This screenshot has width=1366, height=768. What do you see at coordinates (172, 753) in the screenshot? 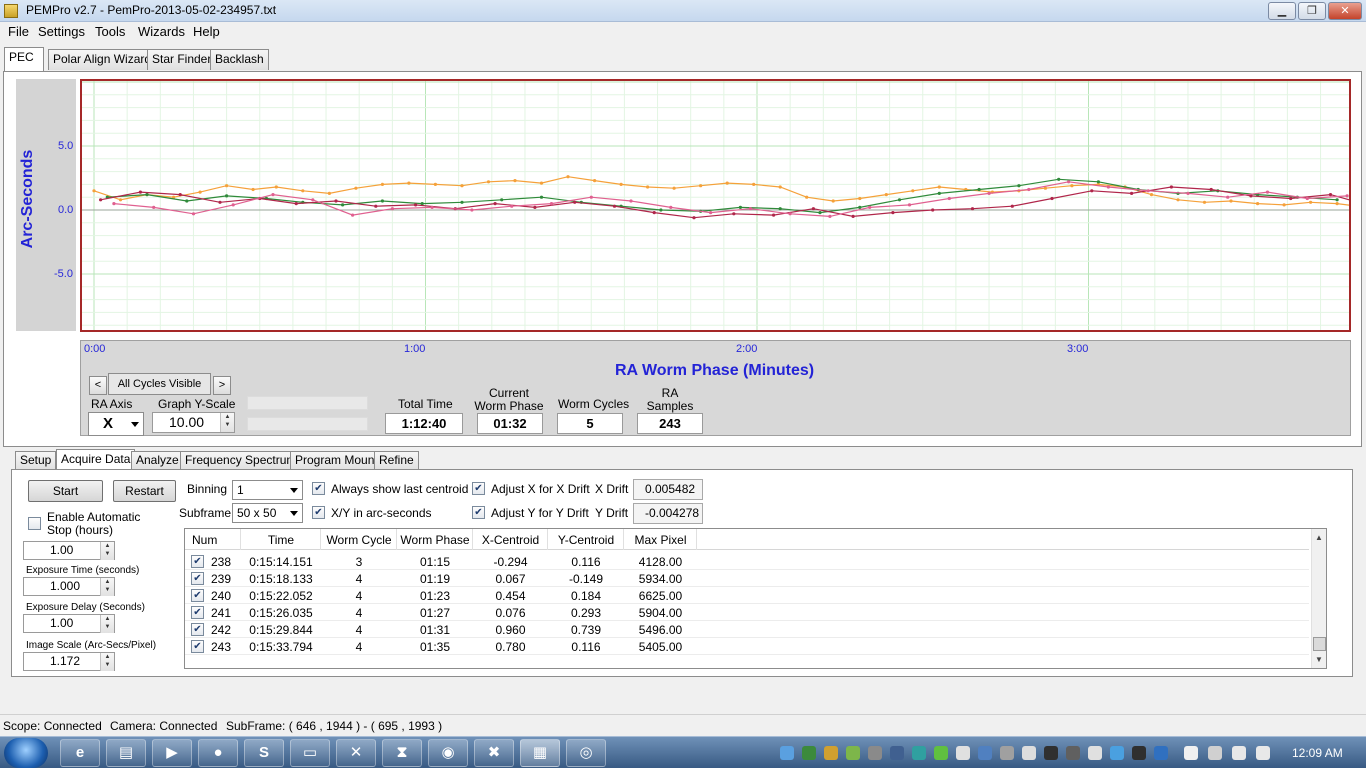
I see `media-player-icon: ▶` at bounding box center [172, 753].